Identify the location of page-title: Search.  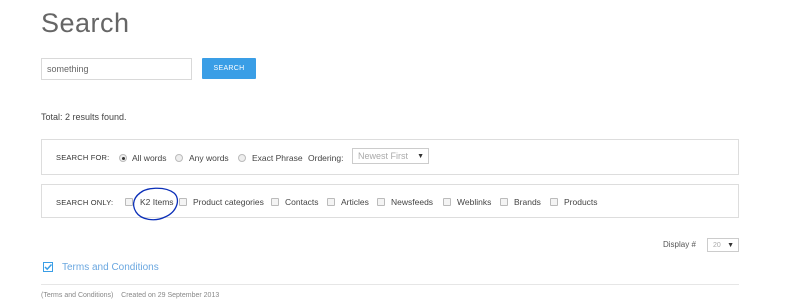
(85, 23).